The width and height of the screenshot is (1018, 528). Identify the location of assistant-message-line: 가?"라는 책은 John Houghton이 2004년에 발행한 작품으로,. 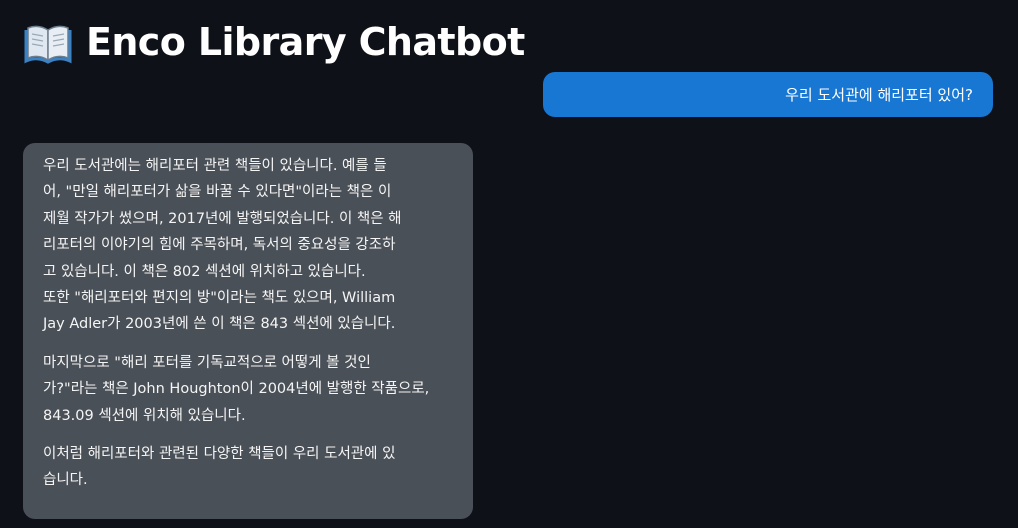
(236, 389).